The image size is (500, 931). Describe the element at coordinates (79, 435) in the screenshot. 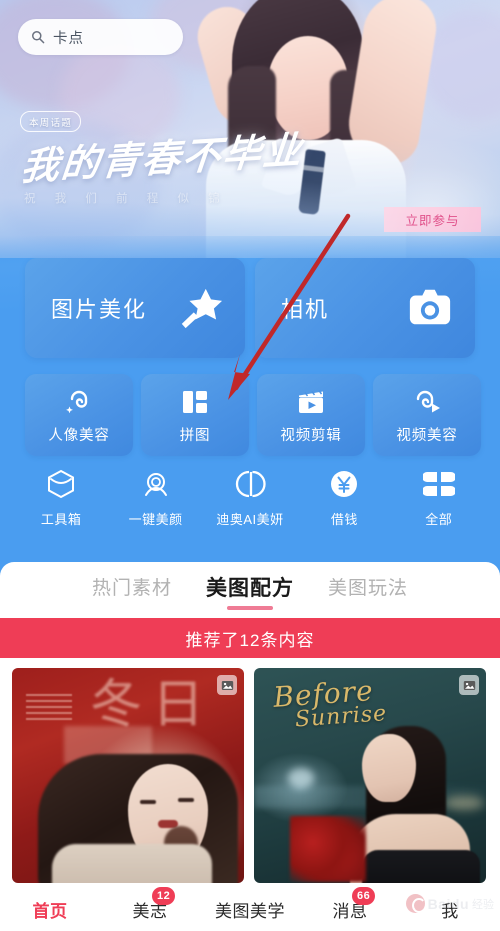

I see `feature-label: 人像美容` at that location.